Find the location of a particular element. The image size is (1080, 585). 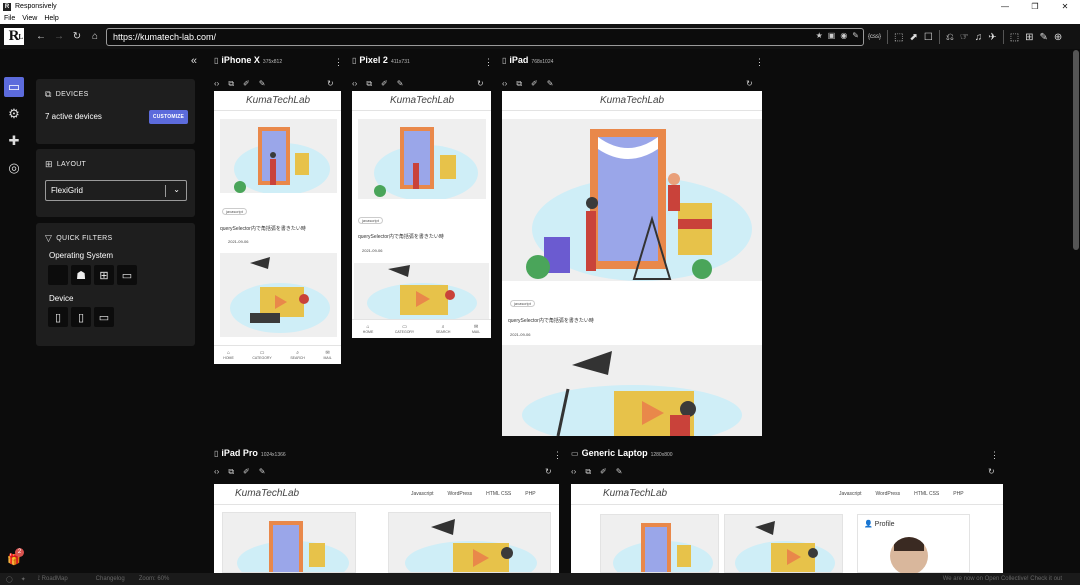

twitter-icon: ✦ is located at coordinates (23, 579).